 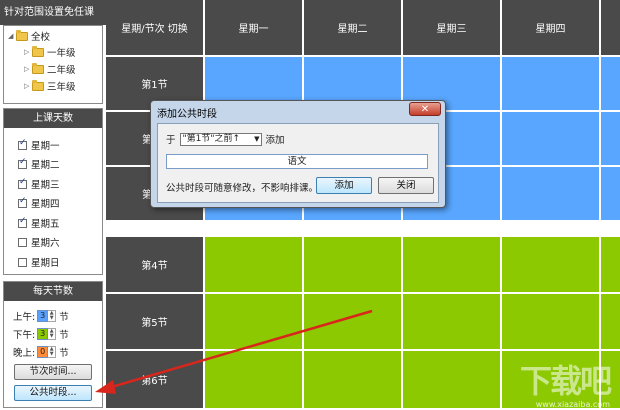 I want to click on day-checkbox-thu: 星期四, so click(x=39, y=203).